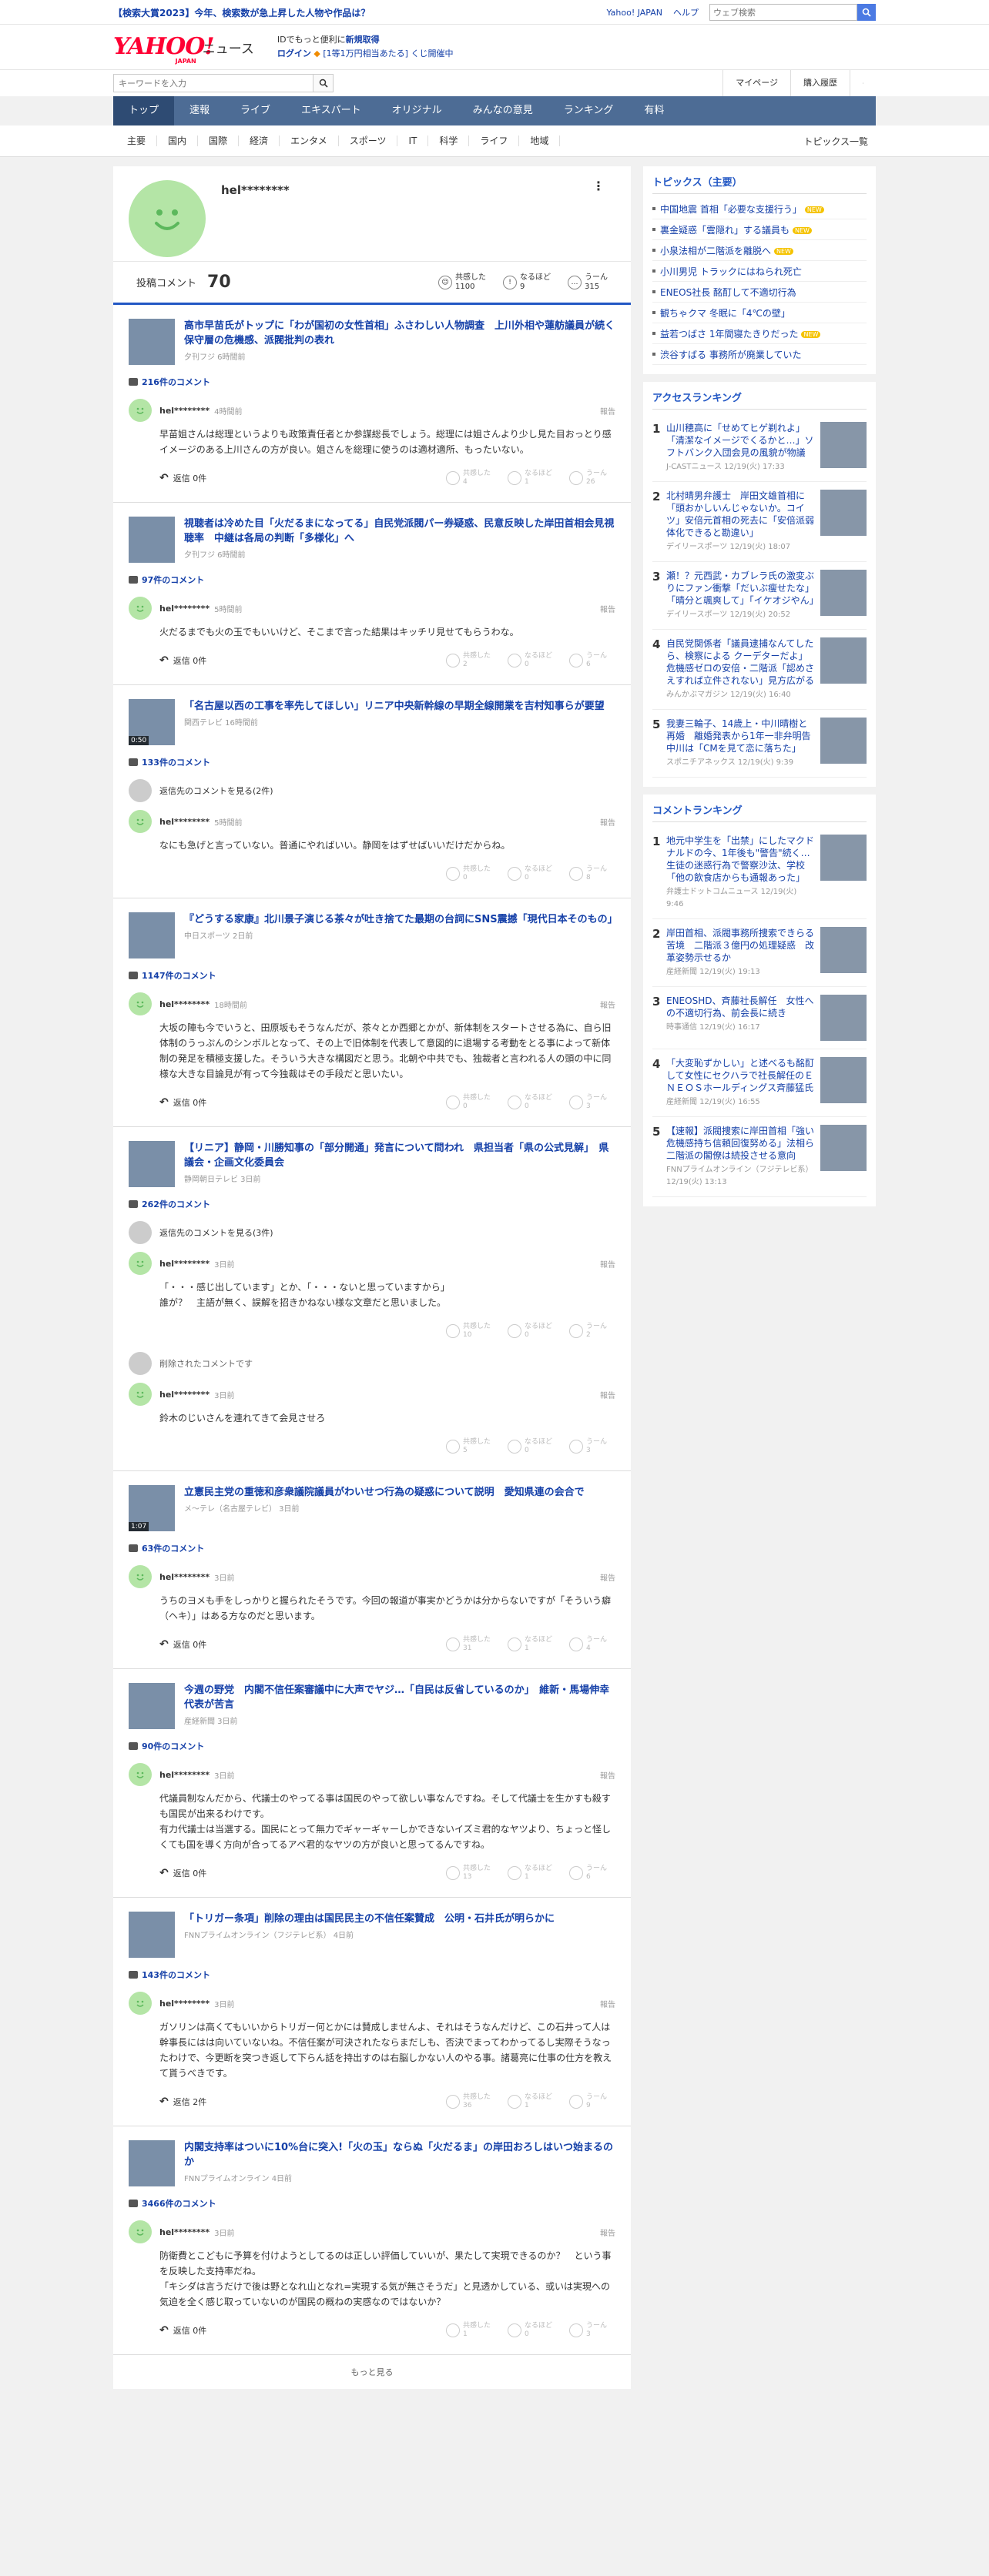 The height and width of the screenshot is (2576, 989). Describe the element at coordinates (469, 1447) in the screenshot. I see `empathy-button: 共感した 5` at that location.